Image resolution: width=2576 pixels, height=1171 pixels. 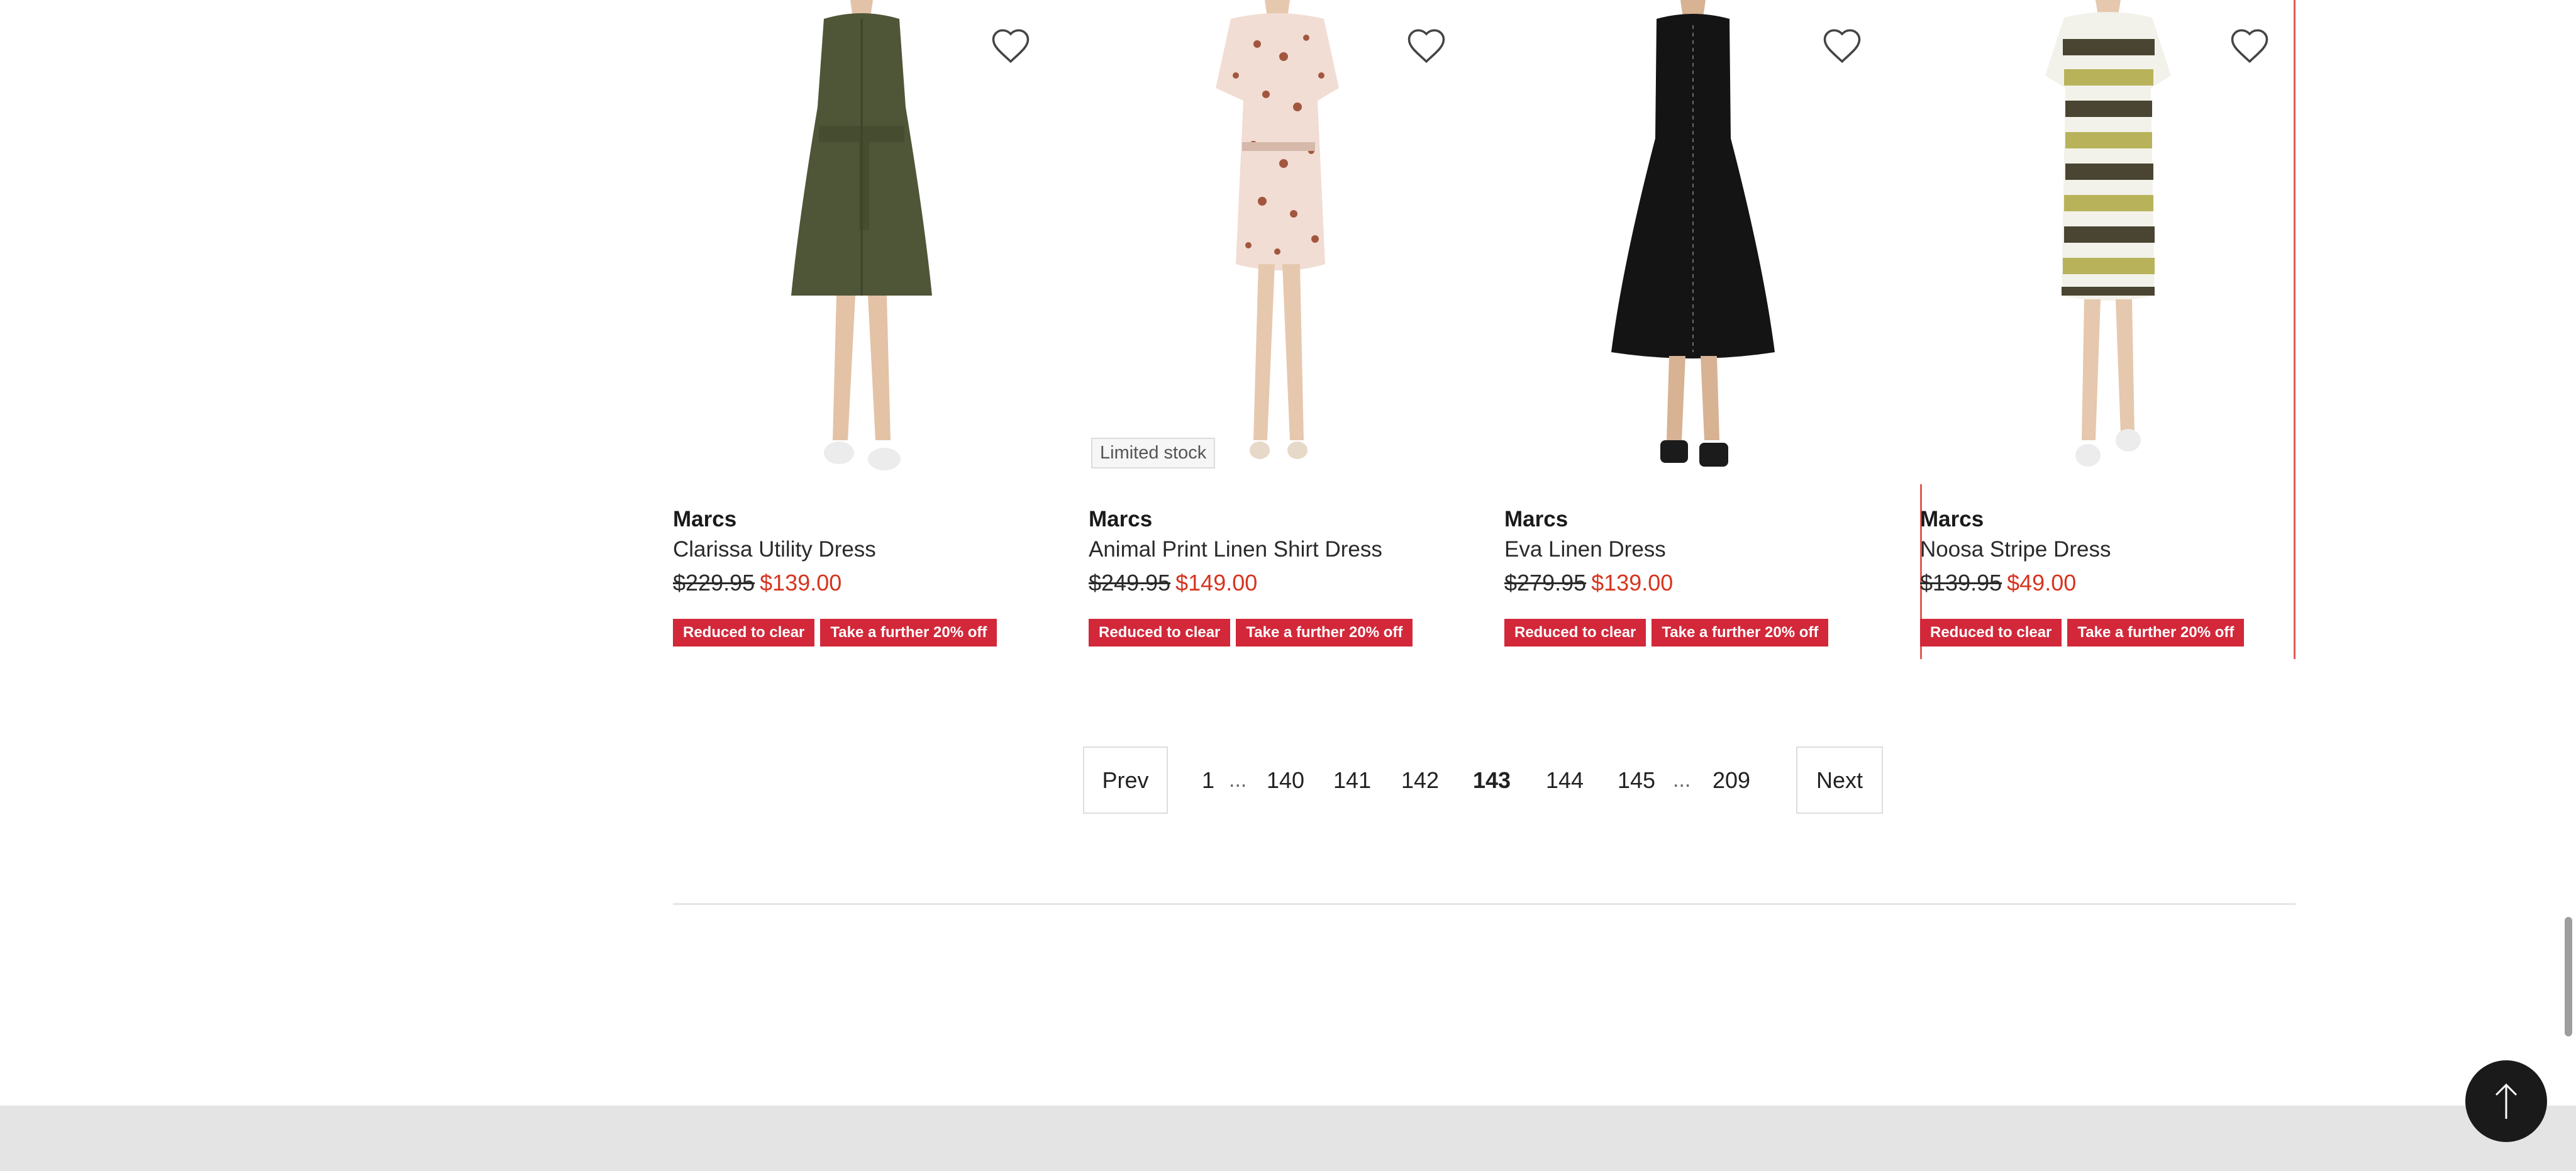 I want to click on page-link-209: 209, so click(x=1731, y=780).